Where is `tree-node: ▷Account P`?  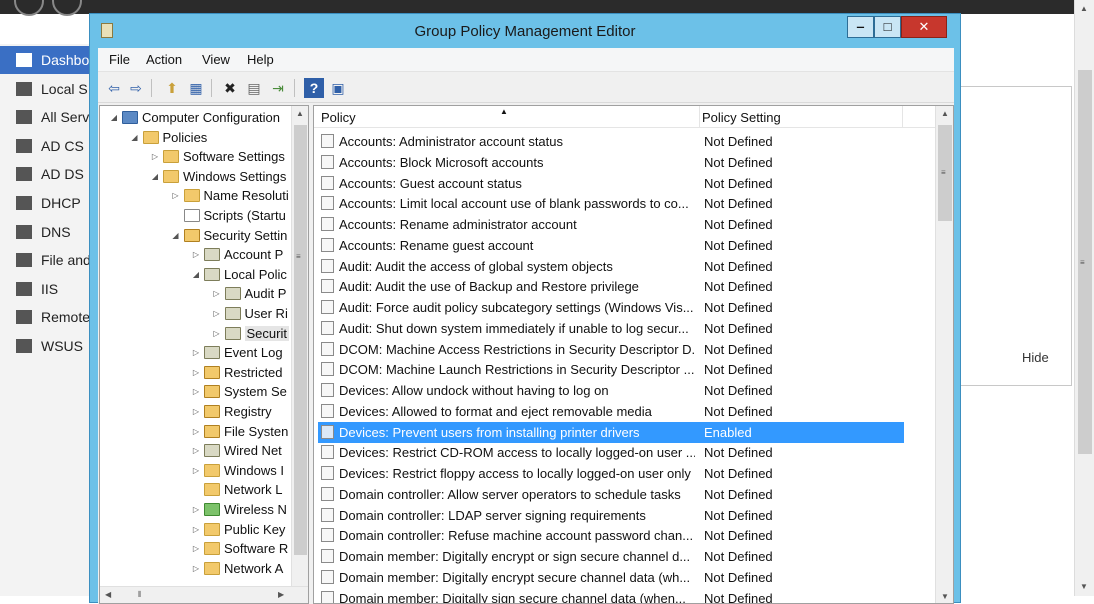 tree-node: ▷Account P is located at coordinates (236, 254).